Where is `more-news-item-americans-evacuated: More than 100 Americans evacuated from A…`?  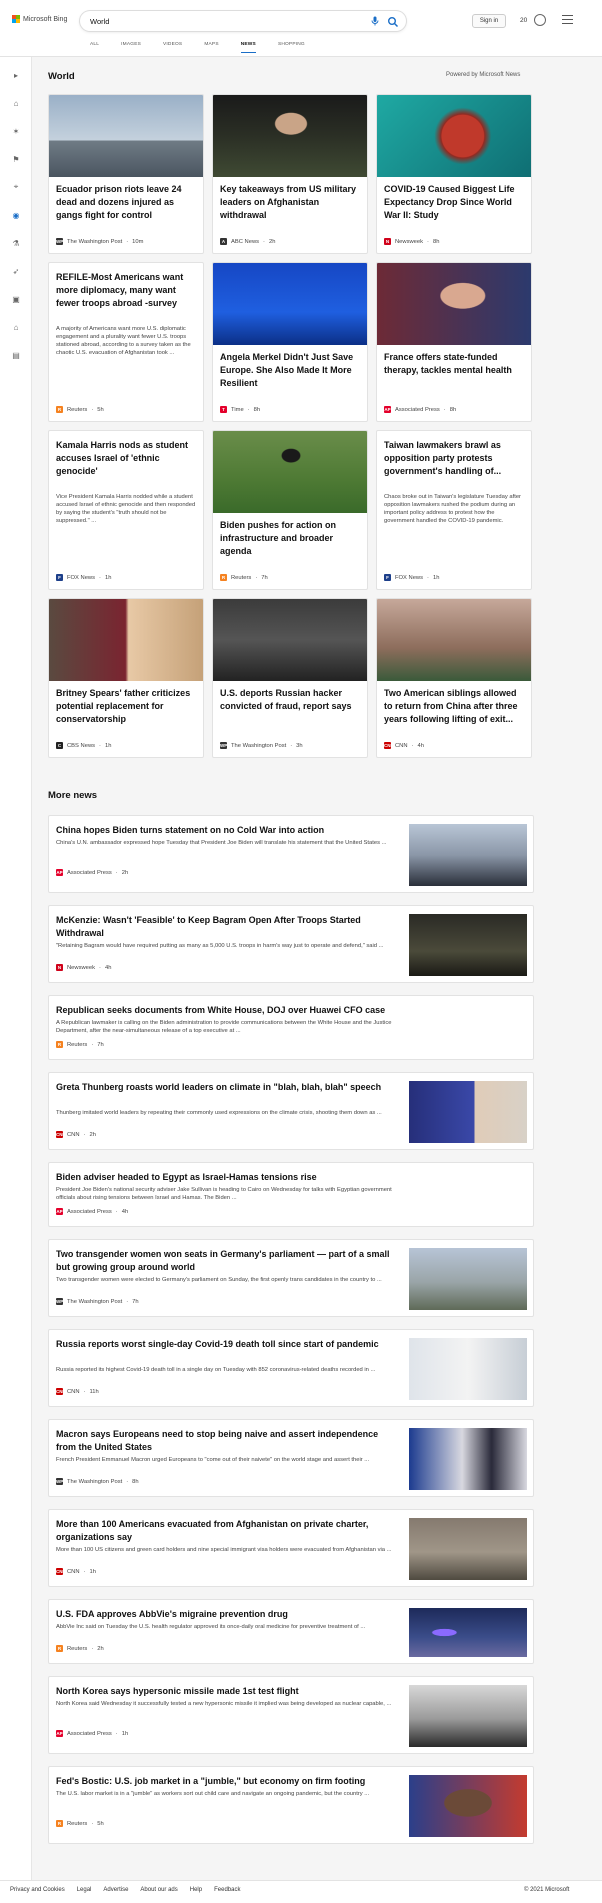 more-news-item-americans-evacuated: More than 100 Americans evacuated from A… is located at coordinates (291, 1548).